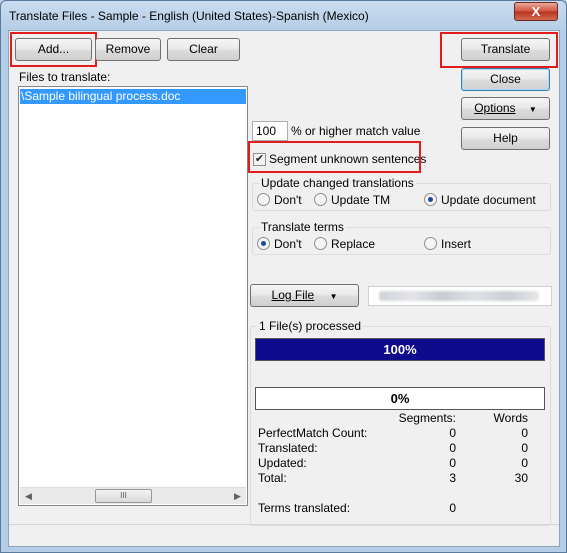 This screenshot has width=567, height=553. I want to click on table-row: Translated: 0 0, so click(393, 448).